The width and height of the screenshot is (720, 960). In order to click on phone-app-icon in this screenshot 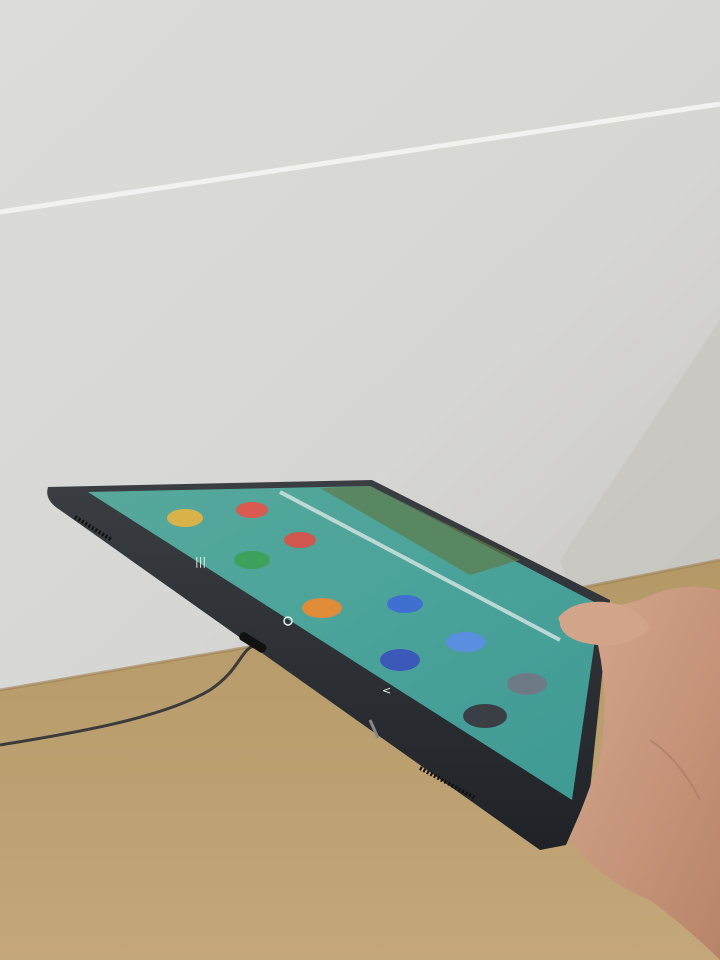, I will do `click(252, 560)`.